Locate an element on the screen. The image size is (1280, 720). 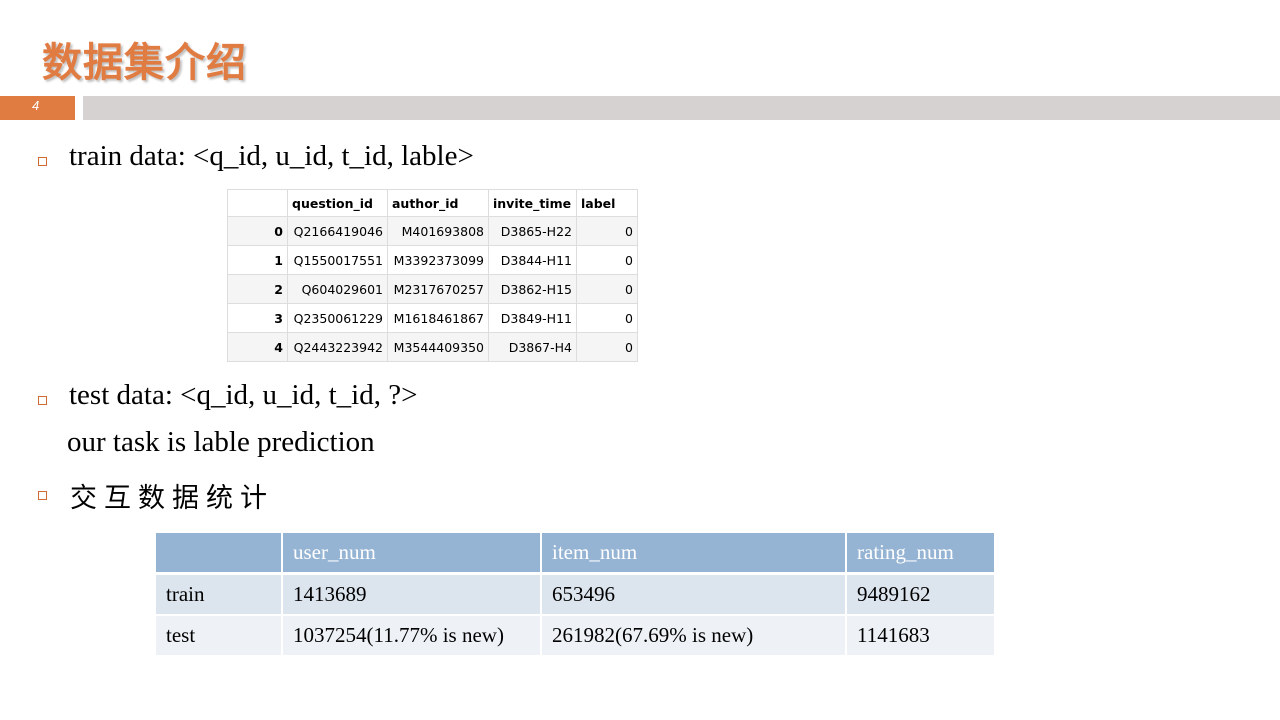
invite-time-cell: D3849-H11 is located at coordinates (532, 318).